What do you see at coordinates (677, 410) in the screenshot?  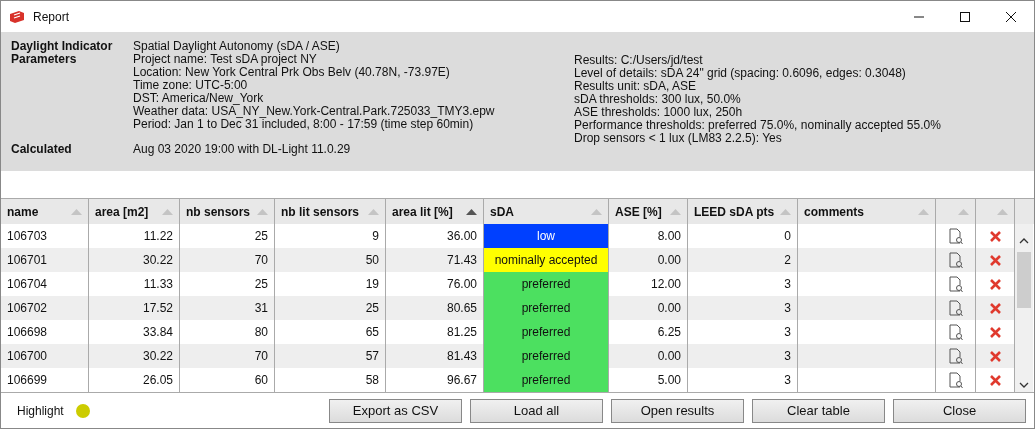 I see `action-button: Open results` at bounding box center [677, 410].